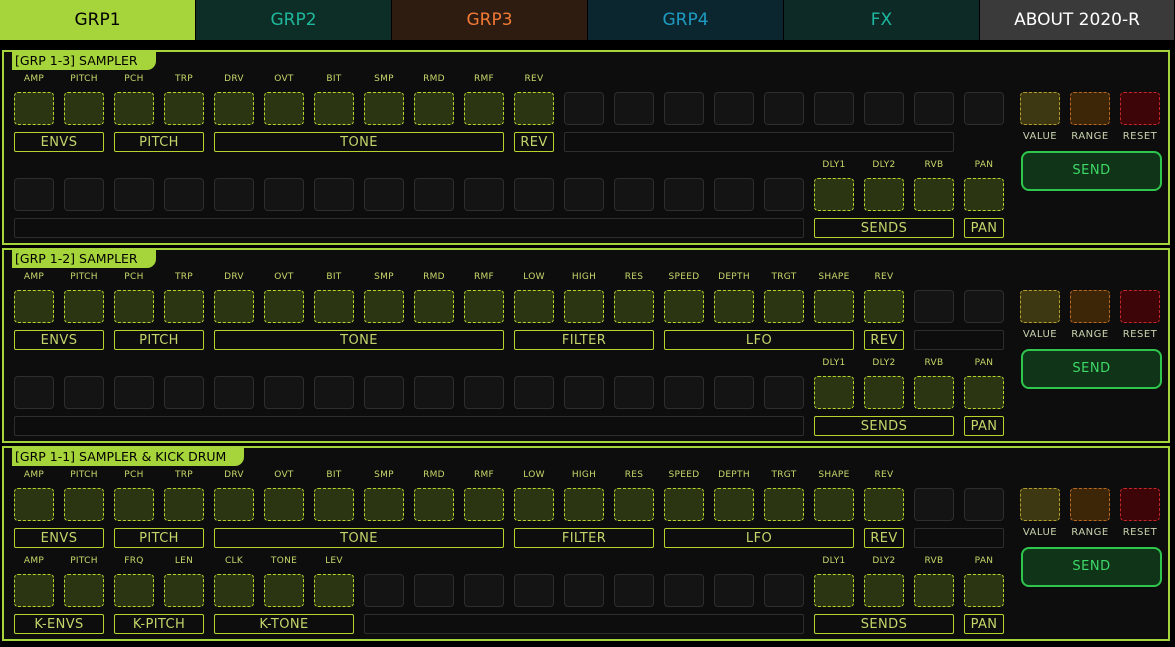  I want to click on tab-grp2: GRP2, so click(293, 20).